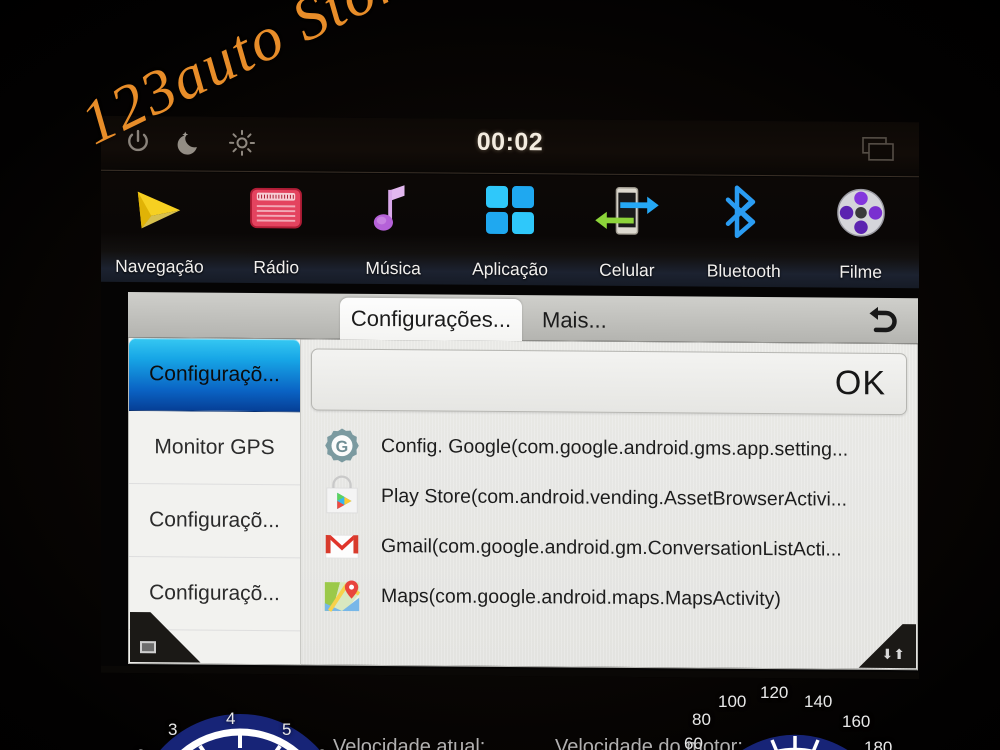 Image resolution: width=1000 pixels, height=750 pixels. I want to click on speedo-tick: 80, so click(701, 719).